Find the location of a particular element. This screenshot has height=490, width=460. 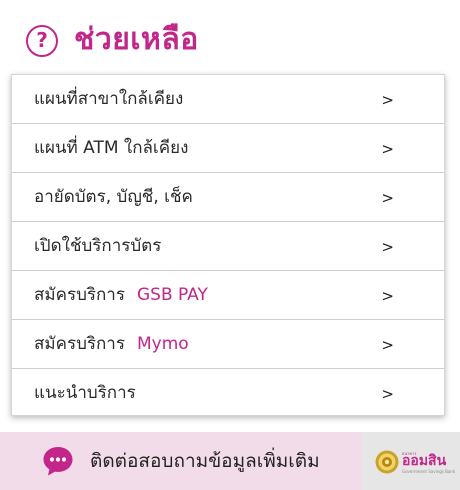

menu-item-activate-card: เปิดใช้บริการบัตร > is located at coordinates (228, 246).